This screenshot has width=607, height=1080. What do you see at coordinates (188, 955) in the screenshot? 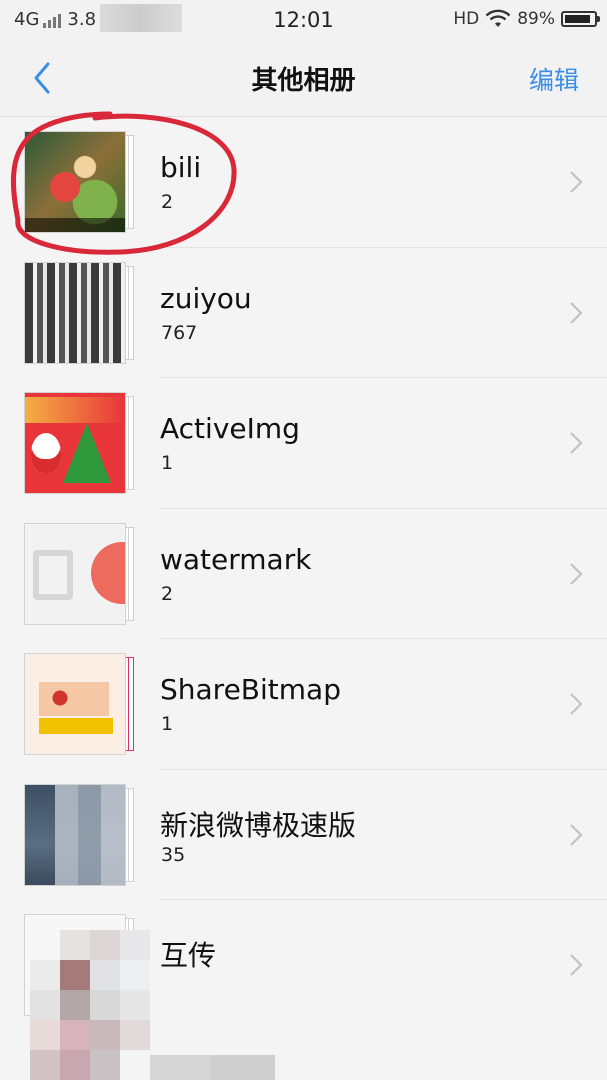
I see `album-name: 互传` at bounding box center [188, 955].